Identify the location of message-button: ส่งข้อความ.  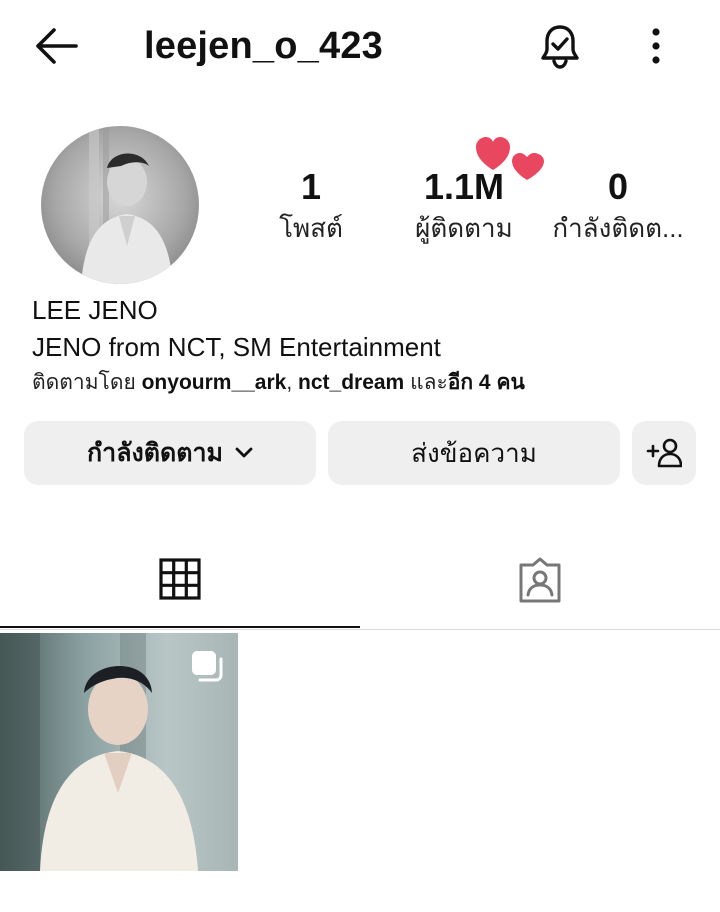
(474, 453).